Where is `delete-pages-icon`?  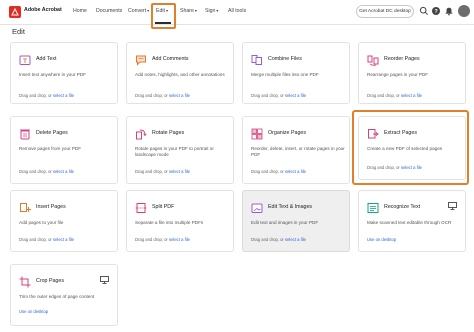
delete-pages-icon is located at coordinates (25, 134).